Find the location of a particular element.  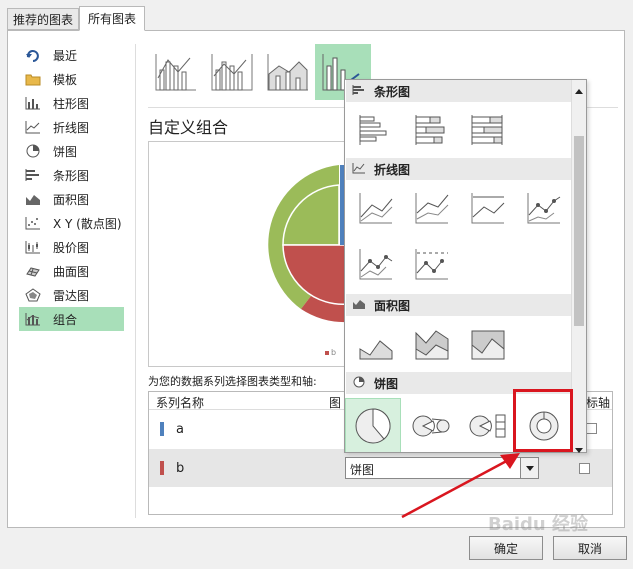

sidebar-item-bar: 条形图 is located at coordinates (71, 175).